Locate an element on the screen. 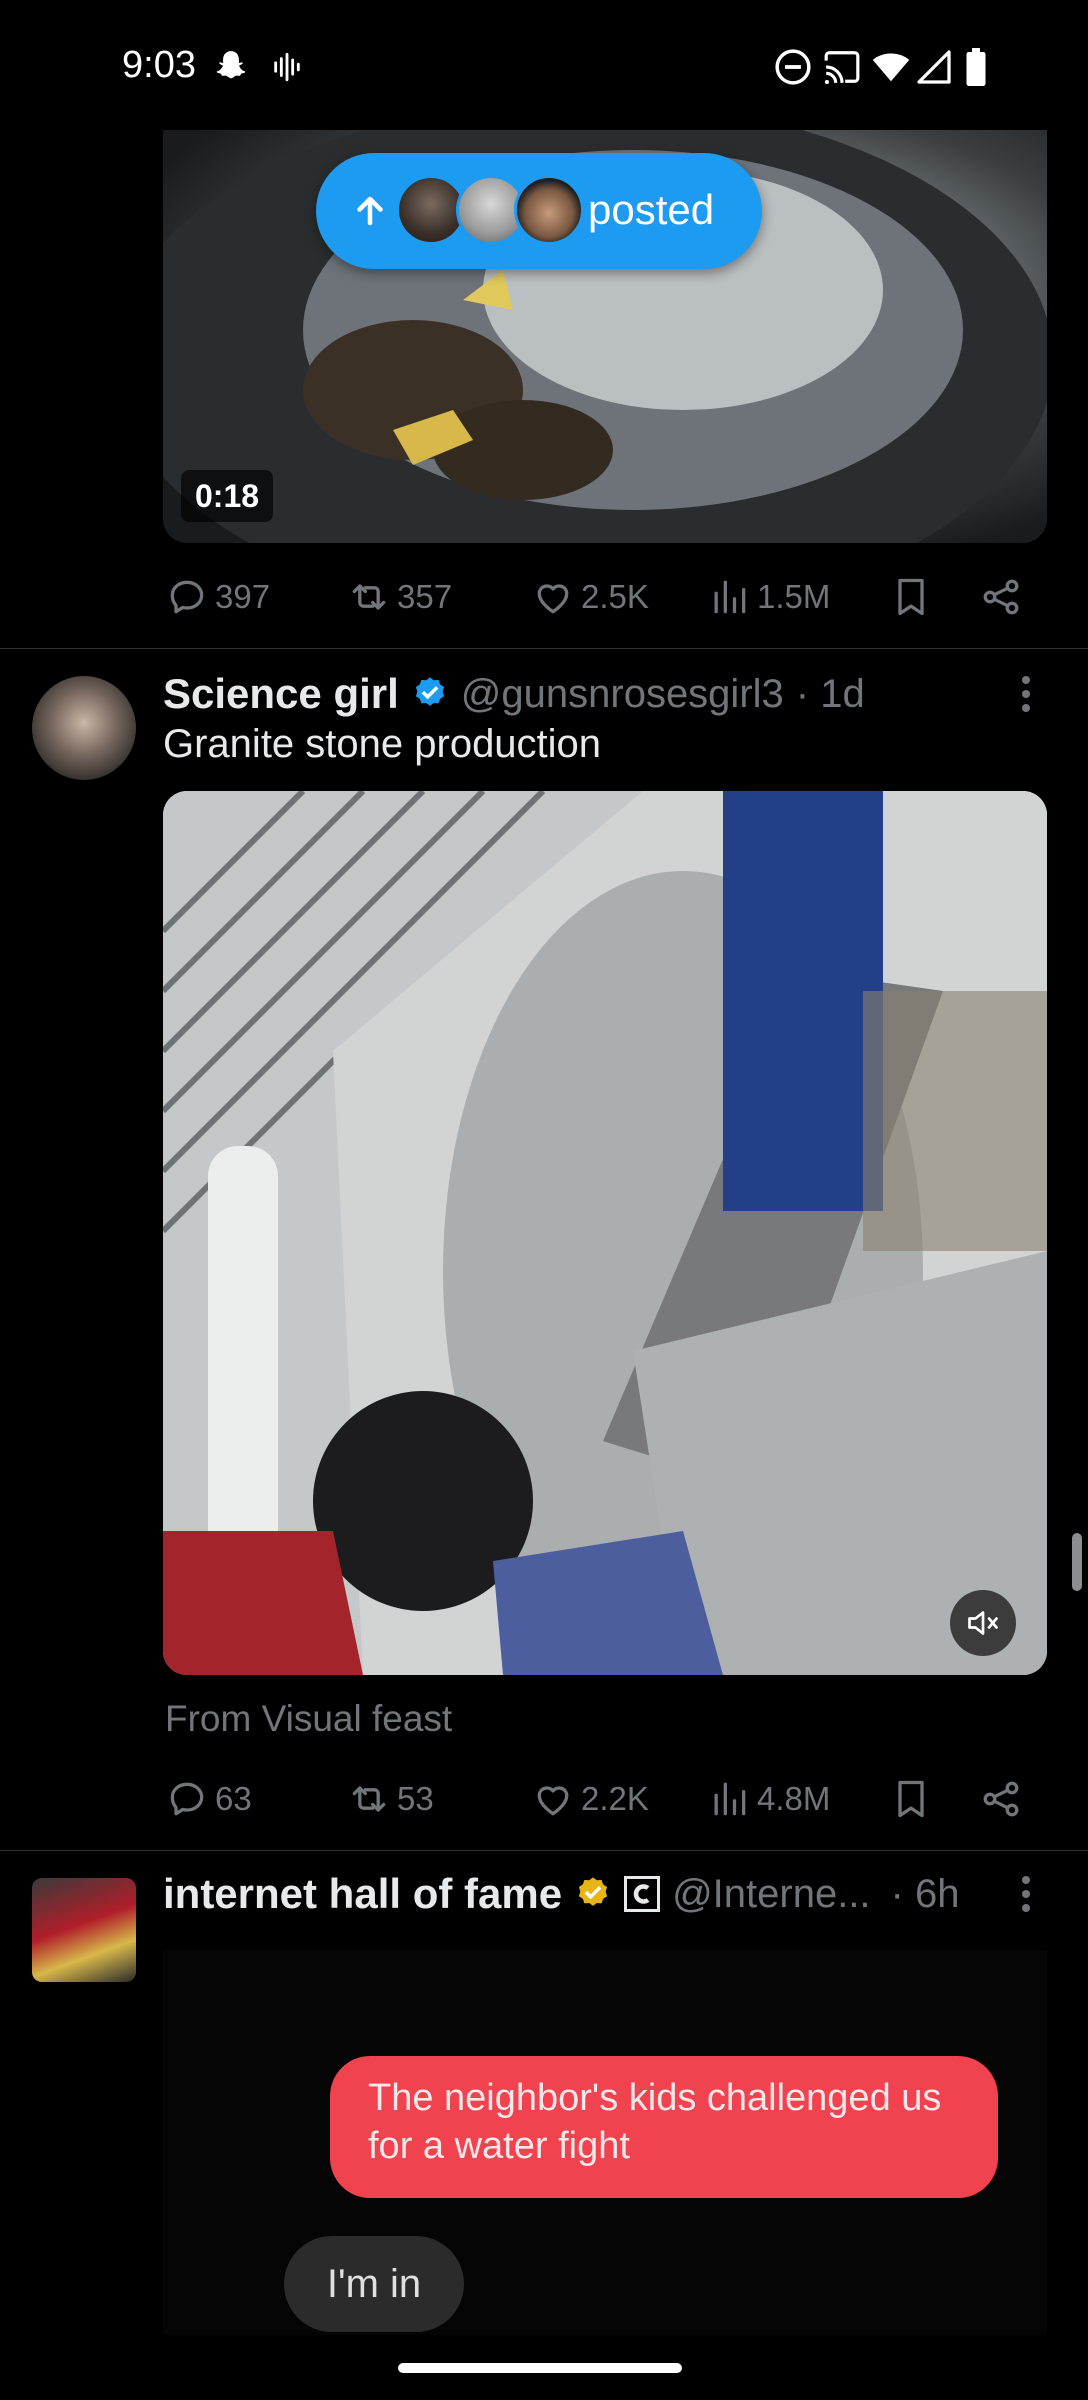  avatar-science-girl is located at coordinates (84, 728).